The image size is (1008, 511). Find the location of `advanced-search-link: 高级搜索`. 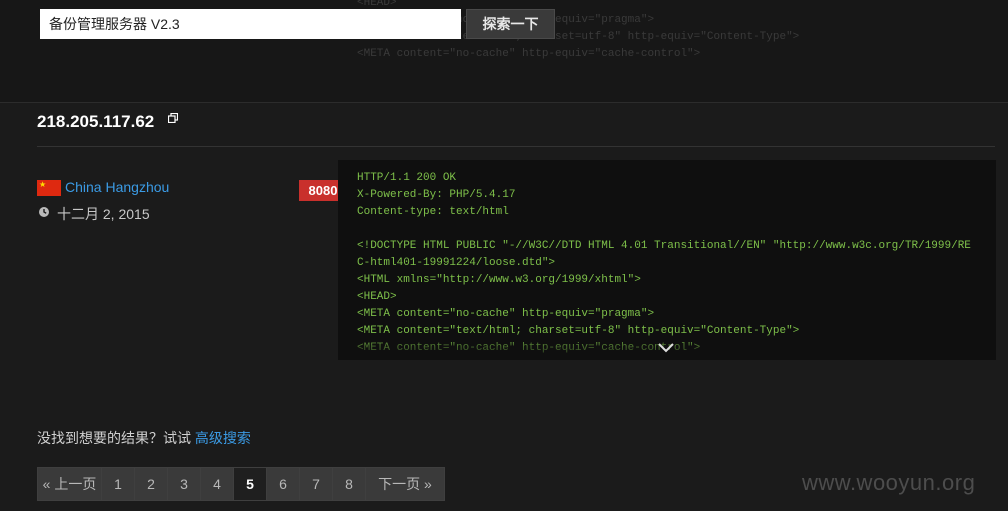

advanced-search-link: 高级搜索 is located at coordinates (223, 438).